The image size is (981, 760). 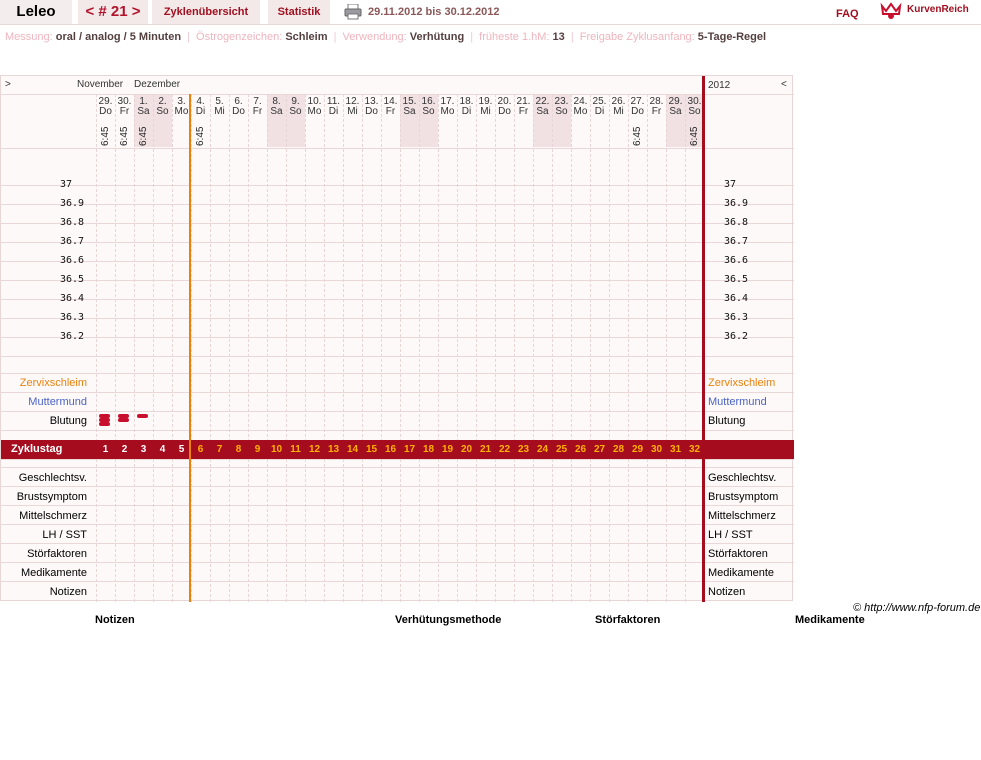 What do you see at coordinates (143, 449) in the screenshot?
I see `cycle-day-number: 3` at bounding box center [143, 449].